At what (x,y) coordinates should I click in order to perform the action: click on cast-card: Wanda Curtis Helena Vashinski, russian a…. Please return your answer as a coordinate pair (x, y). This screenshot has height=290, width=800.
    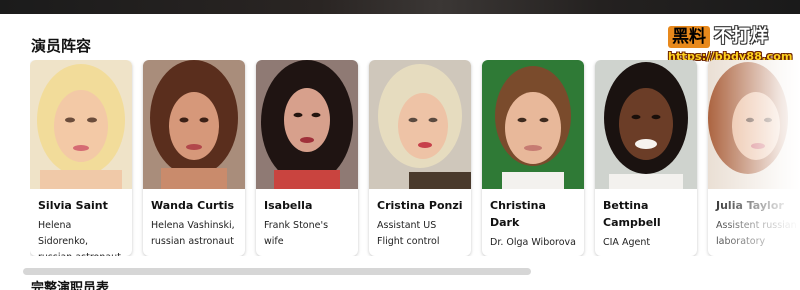
    Looking at the image, I should click on (194, 158).